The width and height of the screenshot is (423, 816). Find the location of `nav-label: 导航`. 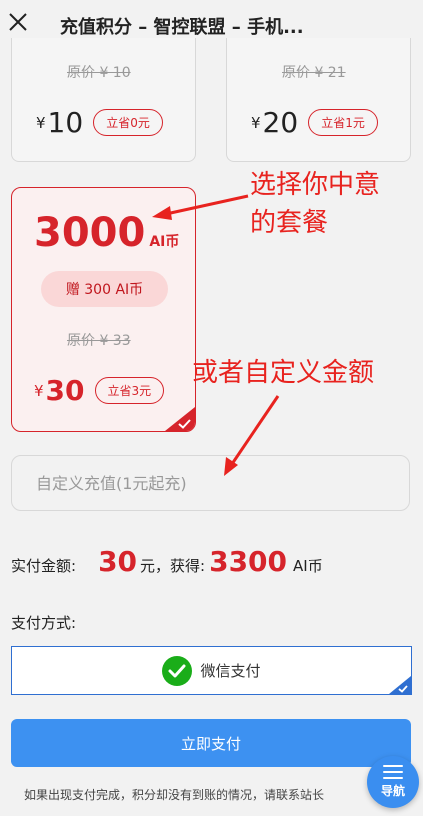

nav-label: 导航 is located at coordinates (392, 791).